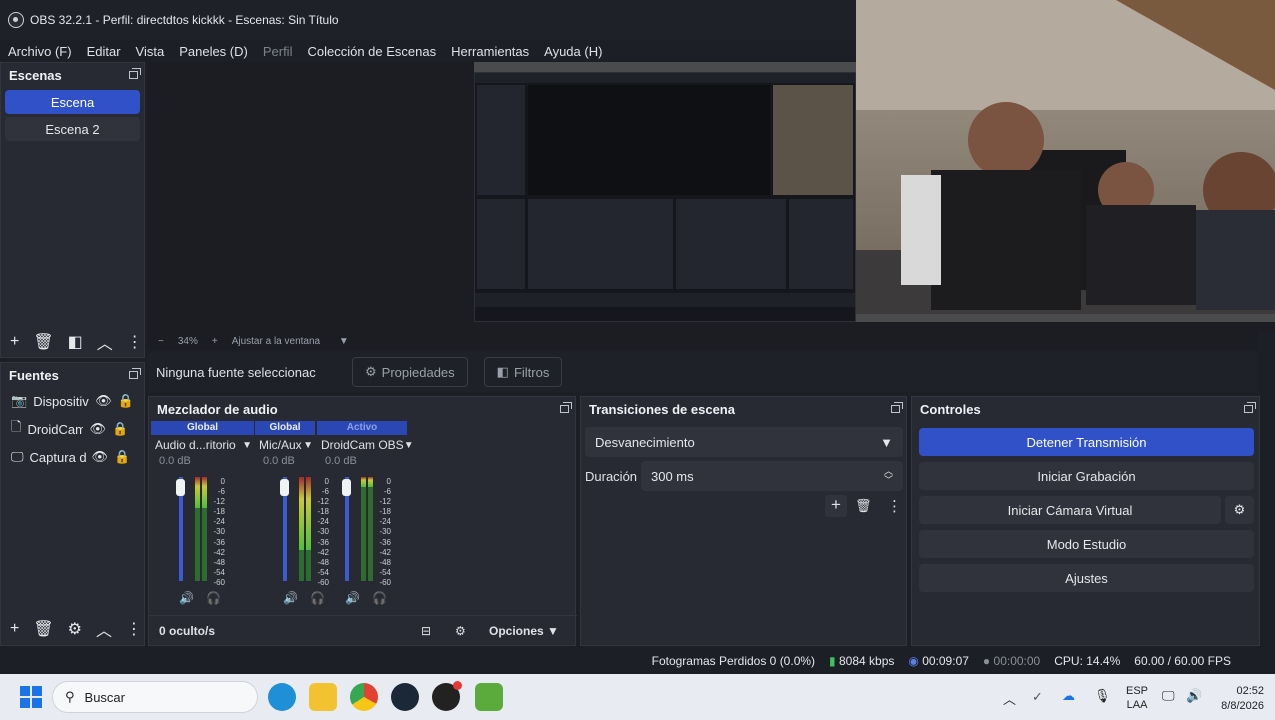 The height and width of the screenshot is (720, 1275). Describe the element at coordinates (1070, 510) in the screenshot. I see `start-virtual-camera-button: Iniciar Cámara Virtual` at that location.